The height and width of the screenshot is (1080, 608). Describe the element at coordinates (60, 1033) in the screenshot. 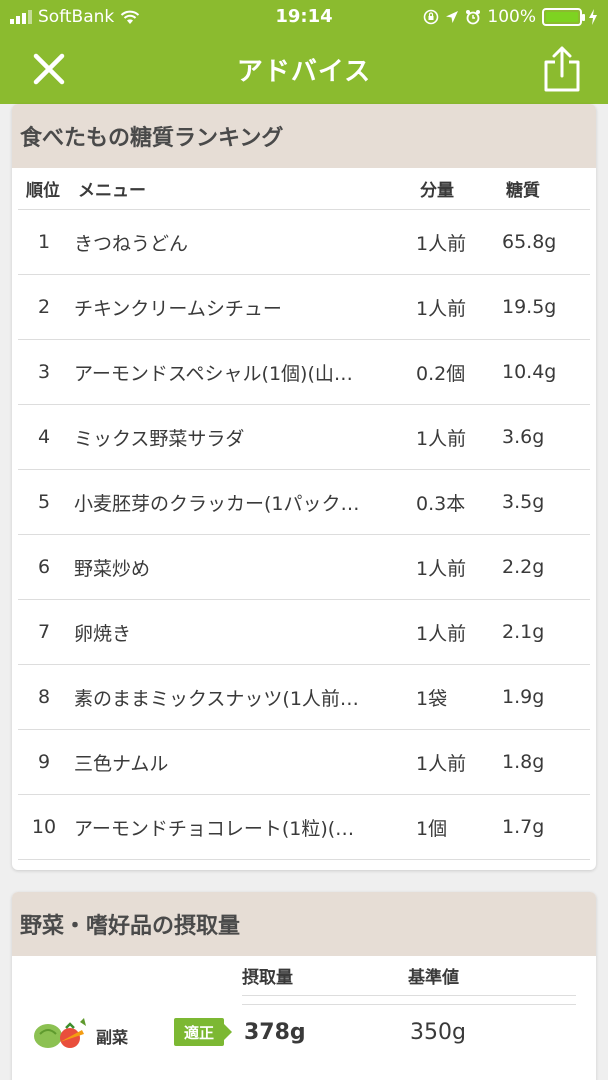

I see `vegetables-icon` at that location.